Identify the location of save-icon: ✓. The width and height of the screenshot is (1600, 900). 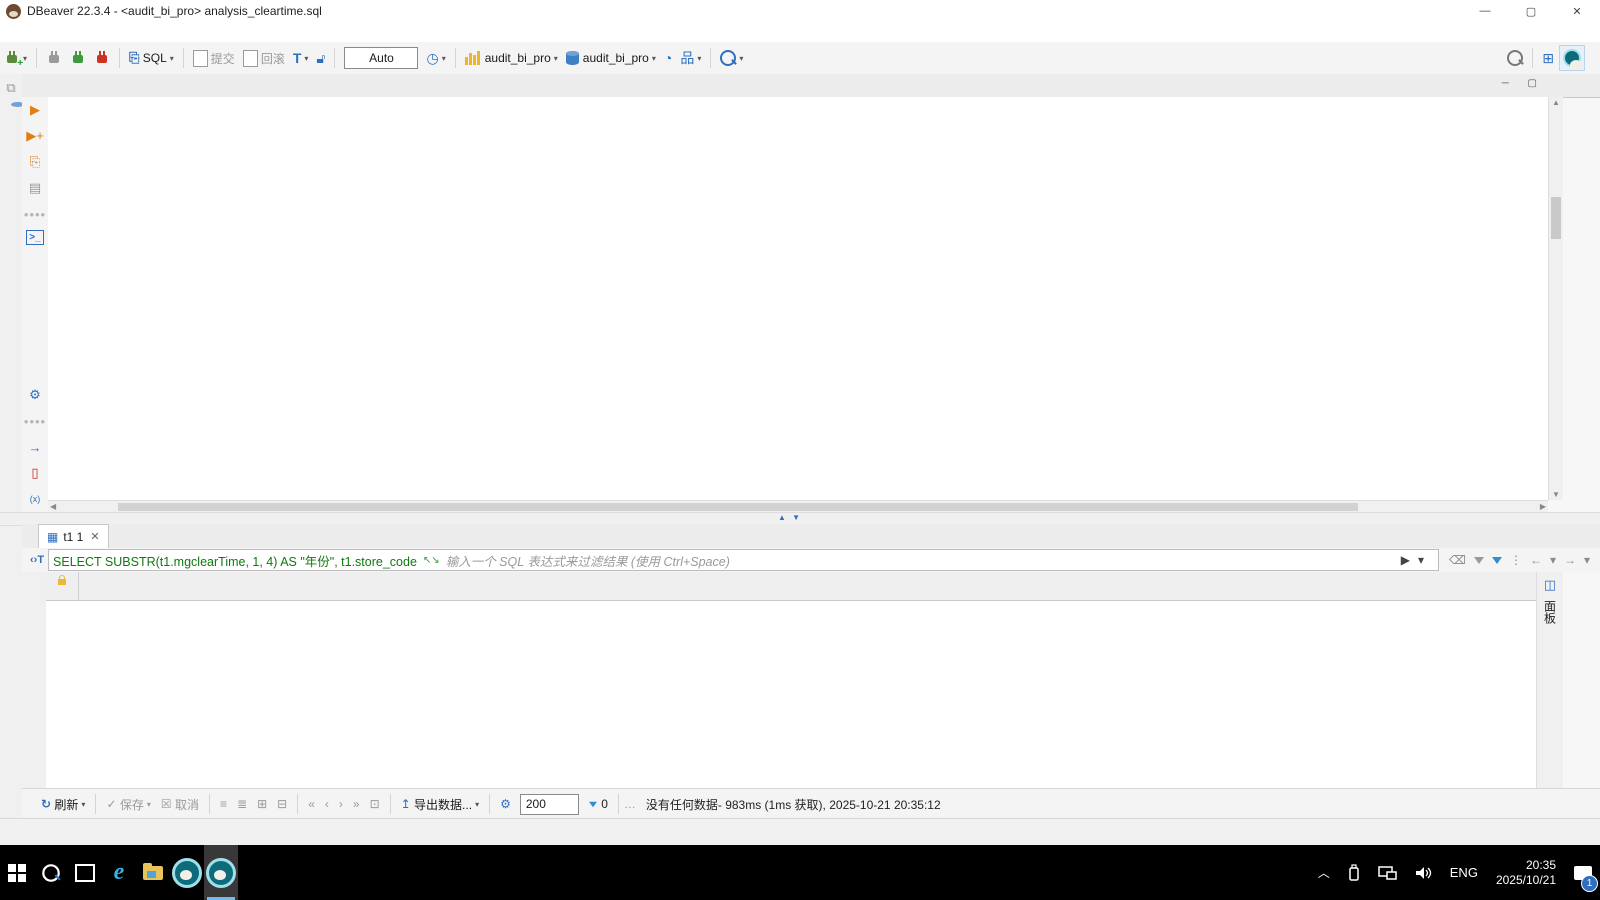
(111, 804).